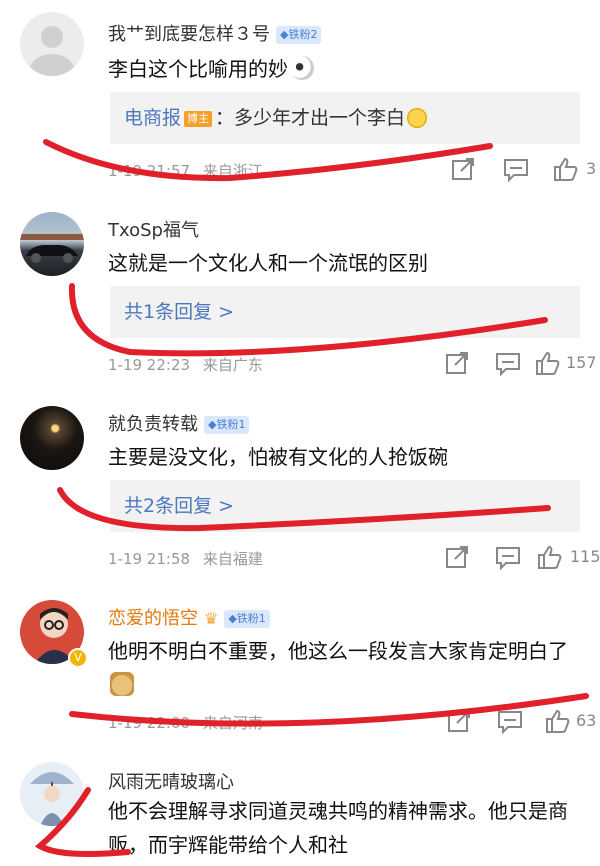 This screenshot has height=866, width=600. Describe the element at coordinates (345, 312) in the screenshot. I see `reply-box: 共1条回复 >` at that location.